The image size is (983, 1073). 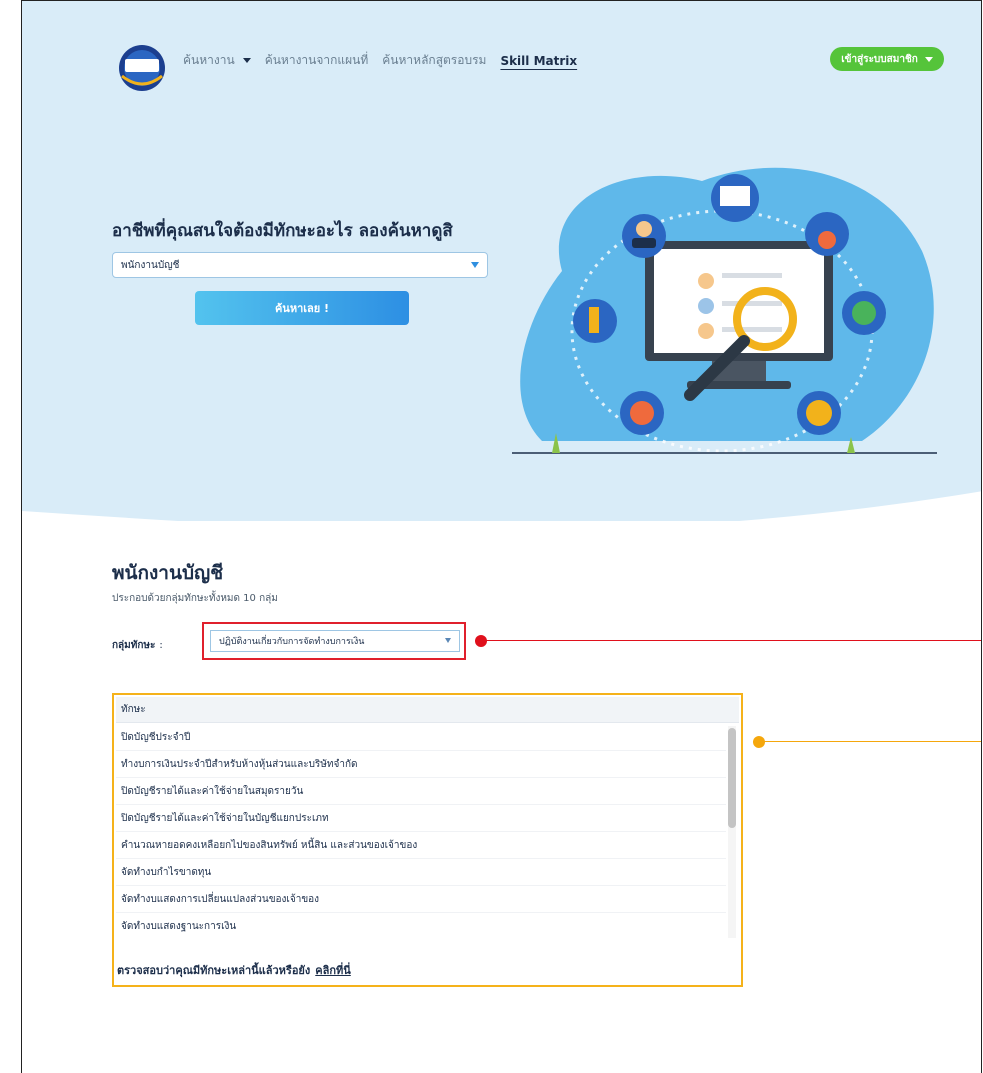 I want to click on search-button: ค้นหาเลย !, so click(x=302, y=308).